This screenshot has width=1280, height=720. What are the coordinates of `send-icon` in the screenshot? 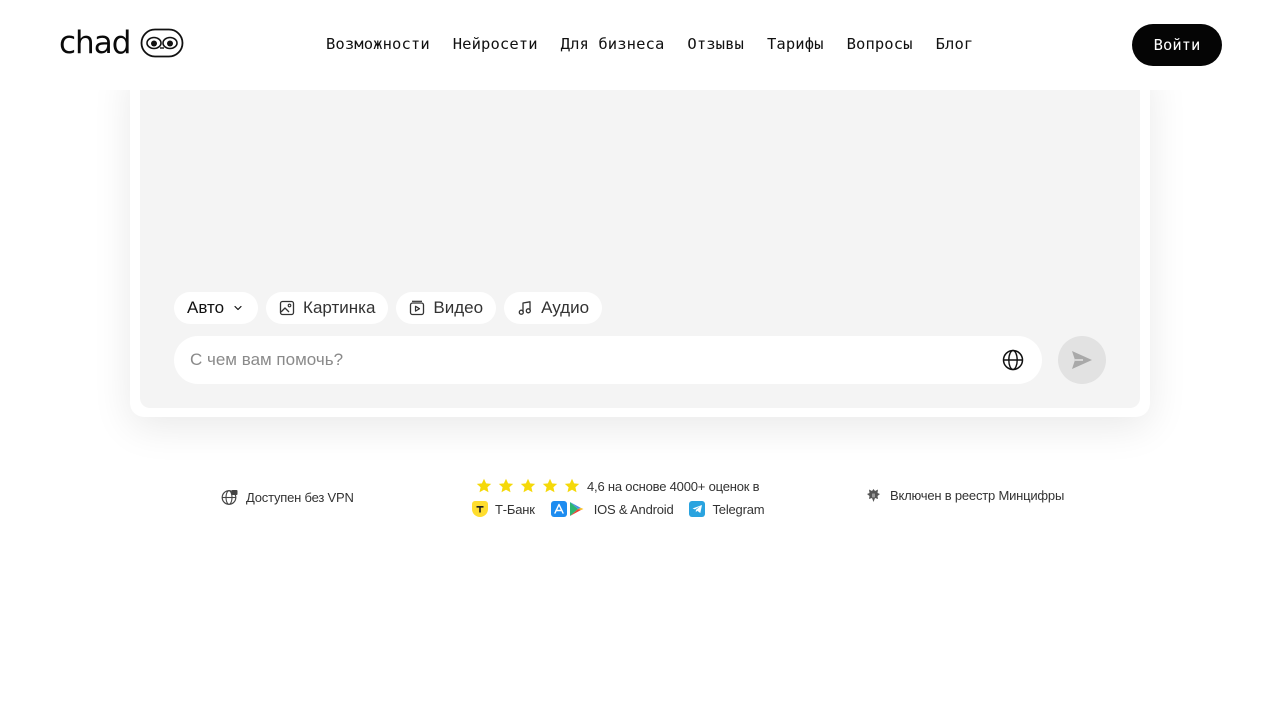 It's located at (1082, 360).